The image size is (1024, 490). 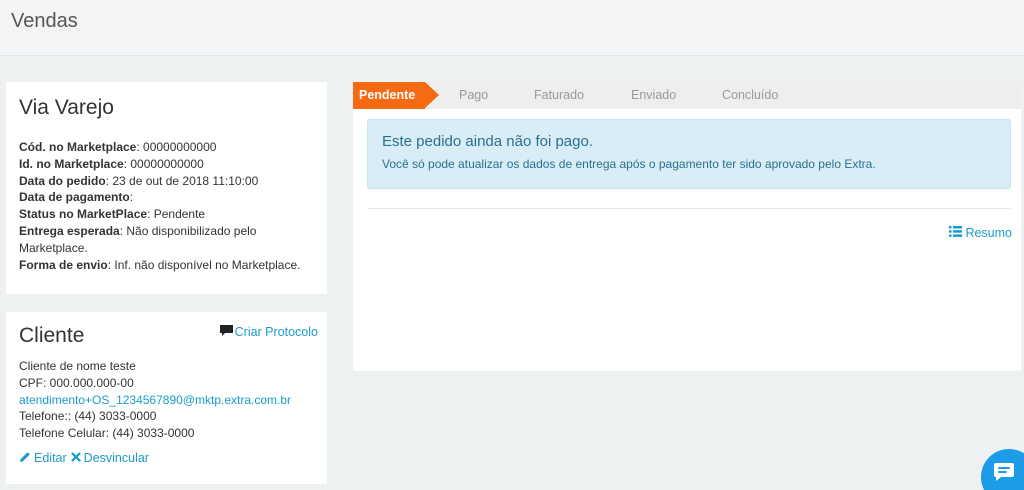 I want to click on info-label: Data de pagamento, so click(x=74, y=197).